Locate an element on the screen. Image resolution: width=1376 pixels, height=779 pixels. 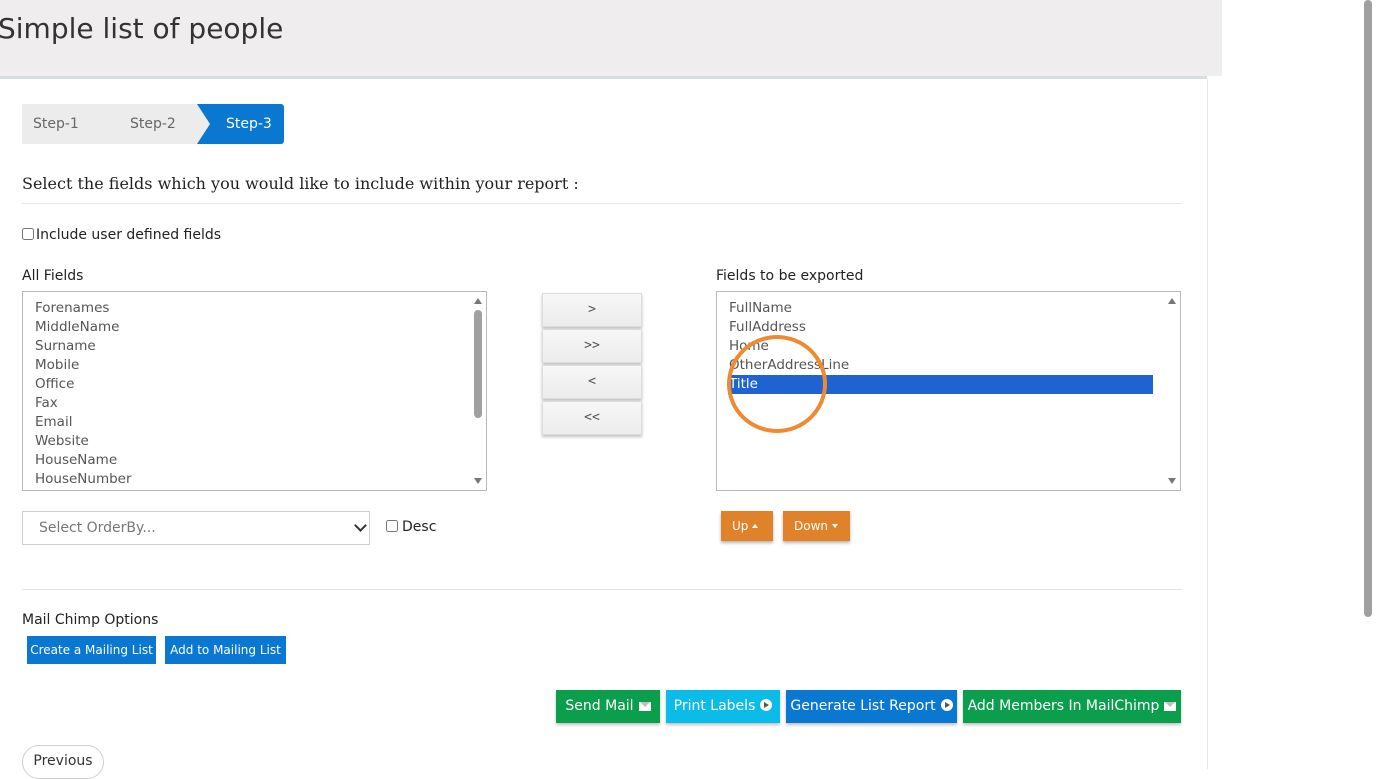
right-gutter is located at coordinates (1292, 384).